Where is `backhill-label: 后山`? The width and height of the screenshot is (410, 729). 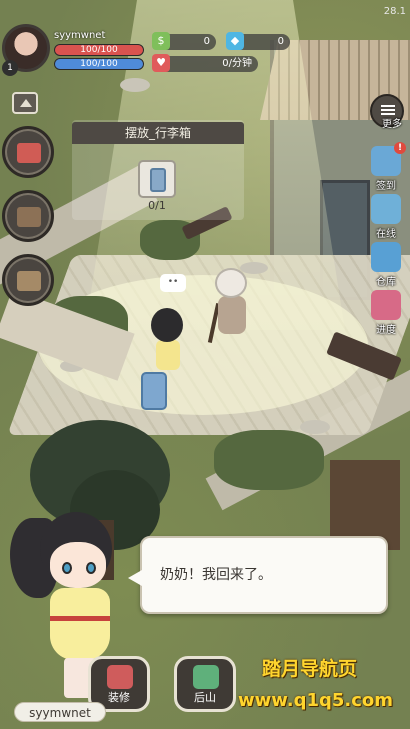 backhill-label: 后山 is located at coordinates (205, 697).